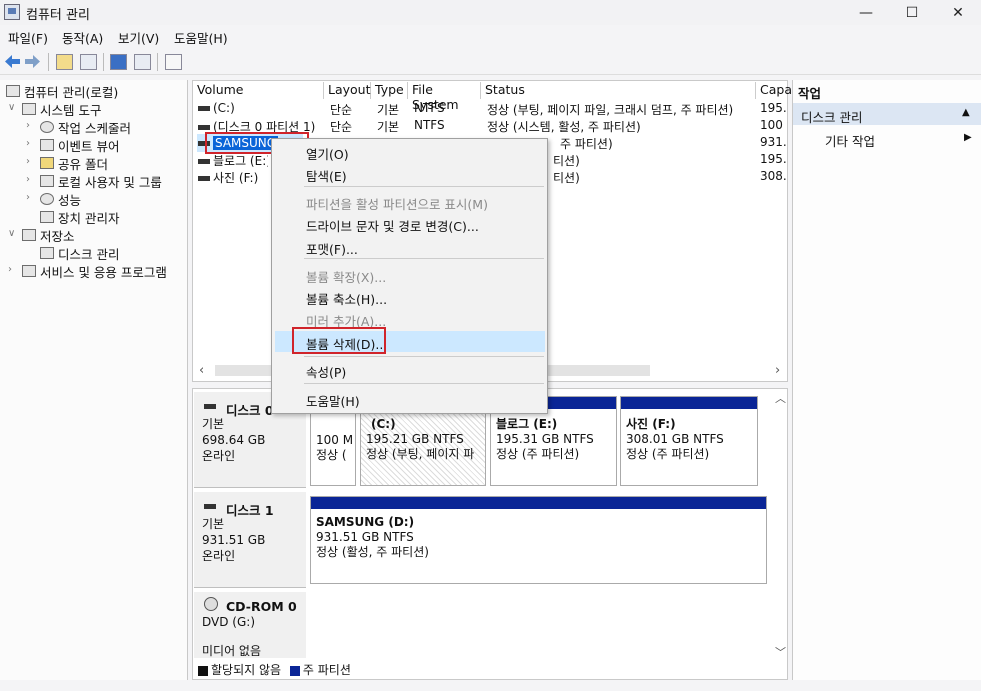 Image resolution: width=981 pixels, height=691 pixels. Describe the element at coordinates (490, 12) in the screenshot. I see `title-bar: 컴퓨터 관리 — ☐ ✕` at that location.